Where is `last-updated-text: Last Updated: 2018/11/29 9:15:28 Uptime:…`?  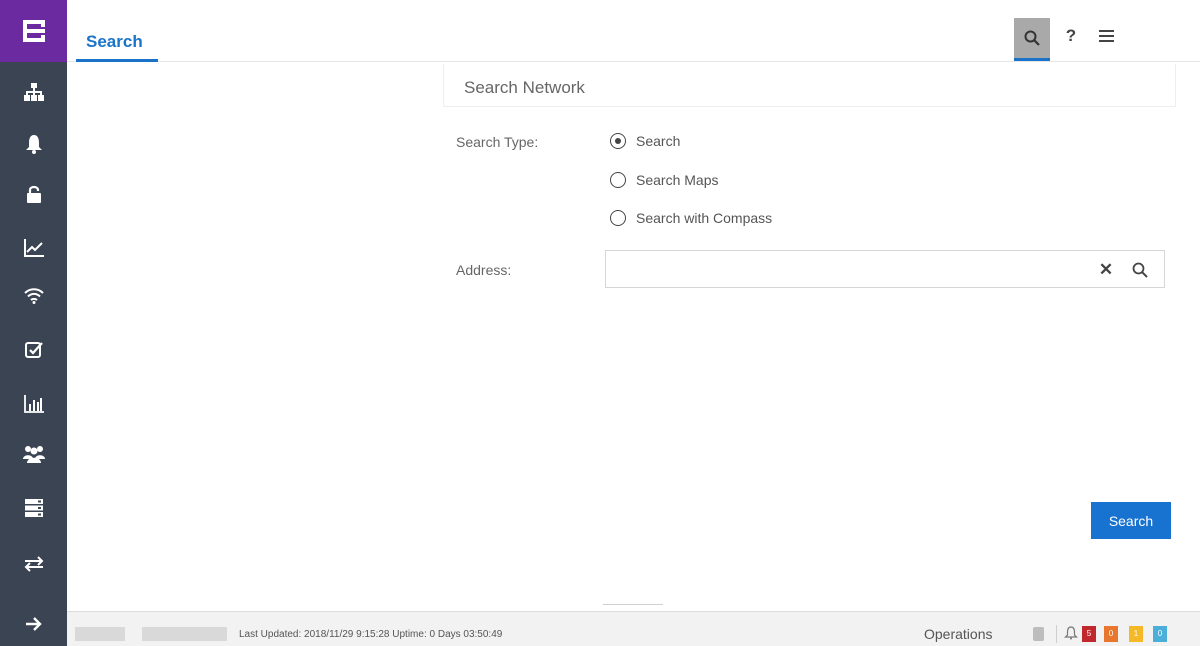
last-updated-text: Last Updated: 2018/11/29 9:15:28 Uptime:… is located at coordinates (371, 634).